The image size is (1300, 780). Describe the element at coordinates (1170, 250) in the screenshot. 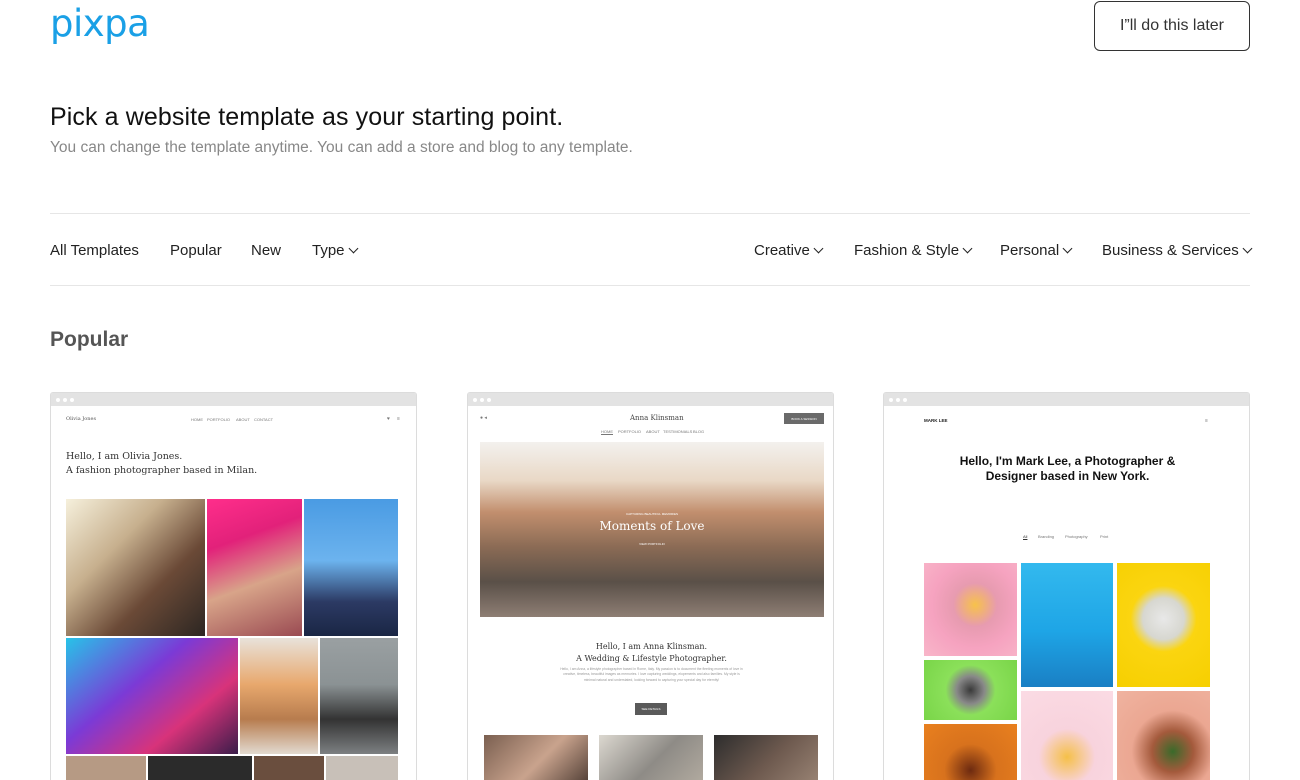

I see `filter-label: Business & Services` at that location.